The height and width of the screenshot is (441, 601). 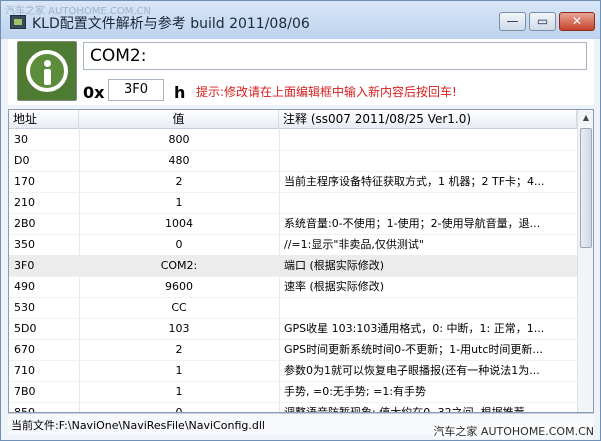 I want to click on table-row: 7B0 1 手势, =0:无手势; =1:有手势, so click(x=293, y=392).